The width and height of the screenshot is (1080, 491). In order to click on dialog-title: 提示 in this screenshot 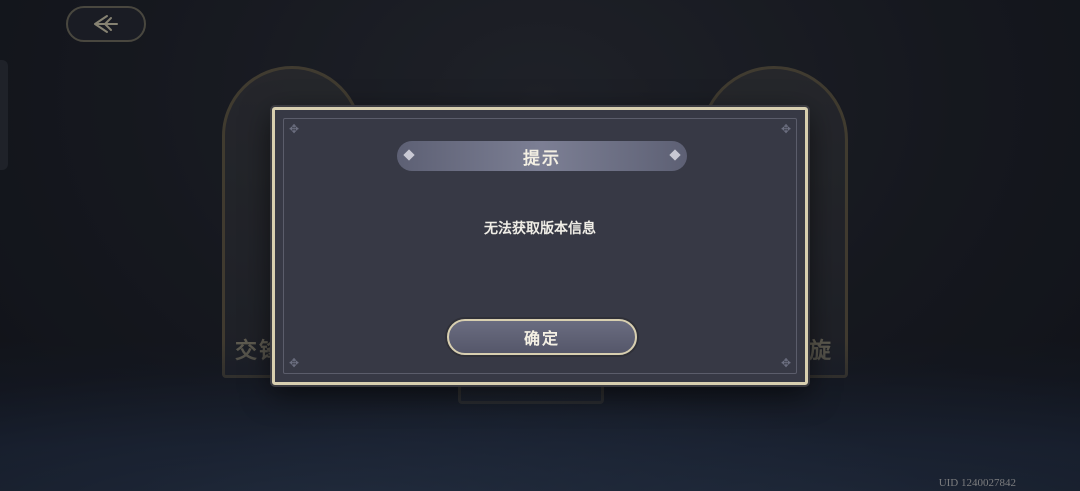, I will do `click(542, 158)`.